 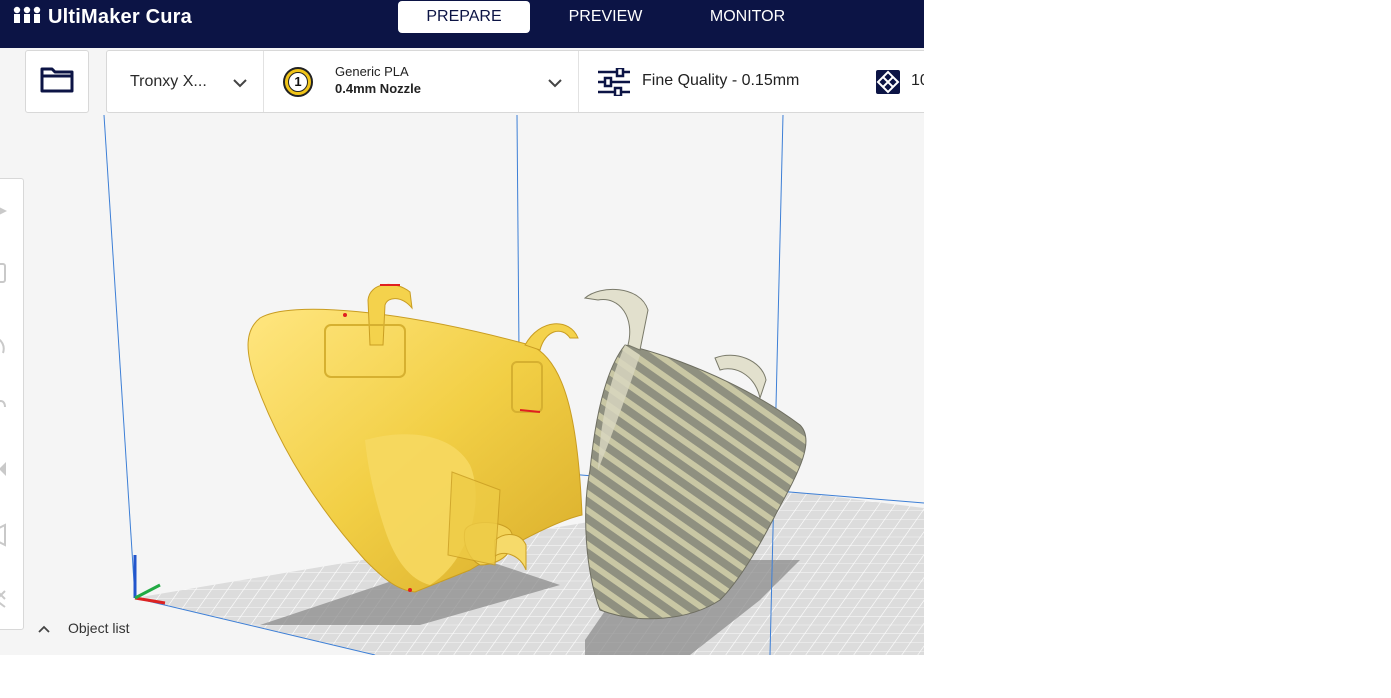 I want to click on move-tool-icon, so click(x=10, y=211).